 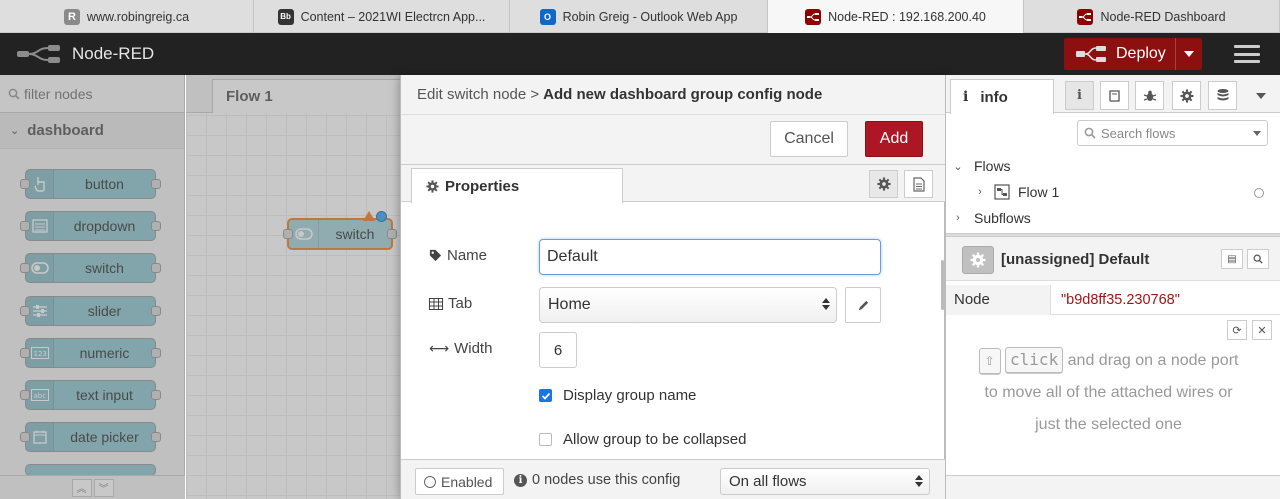 What do you see at coordinates (1115, 300) in the screenshot?
I see `property-value: "b9d8ff35.230768"` at bounding box center [1115, 300].